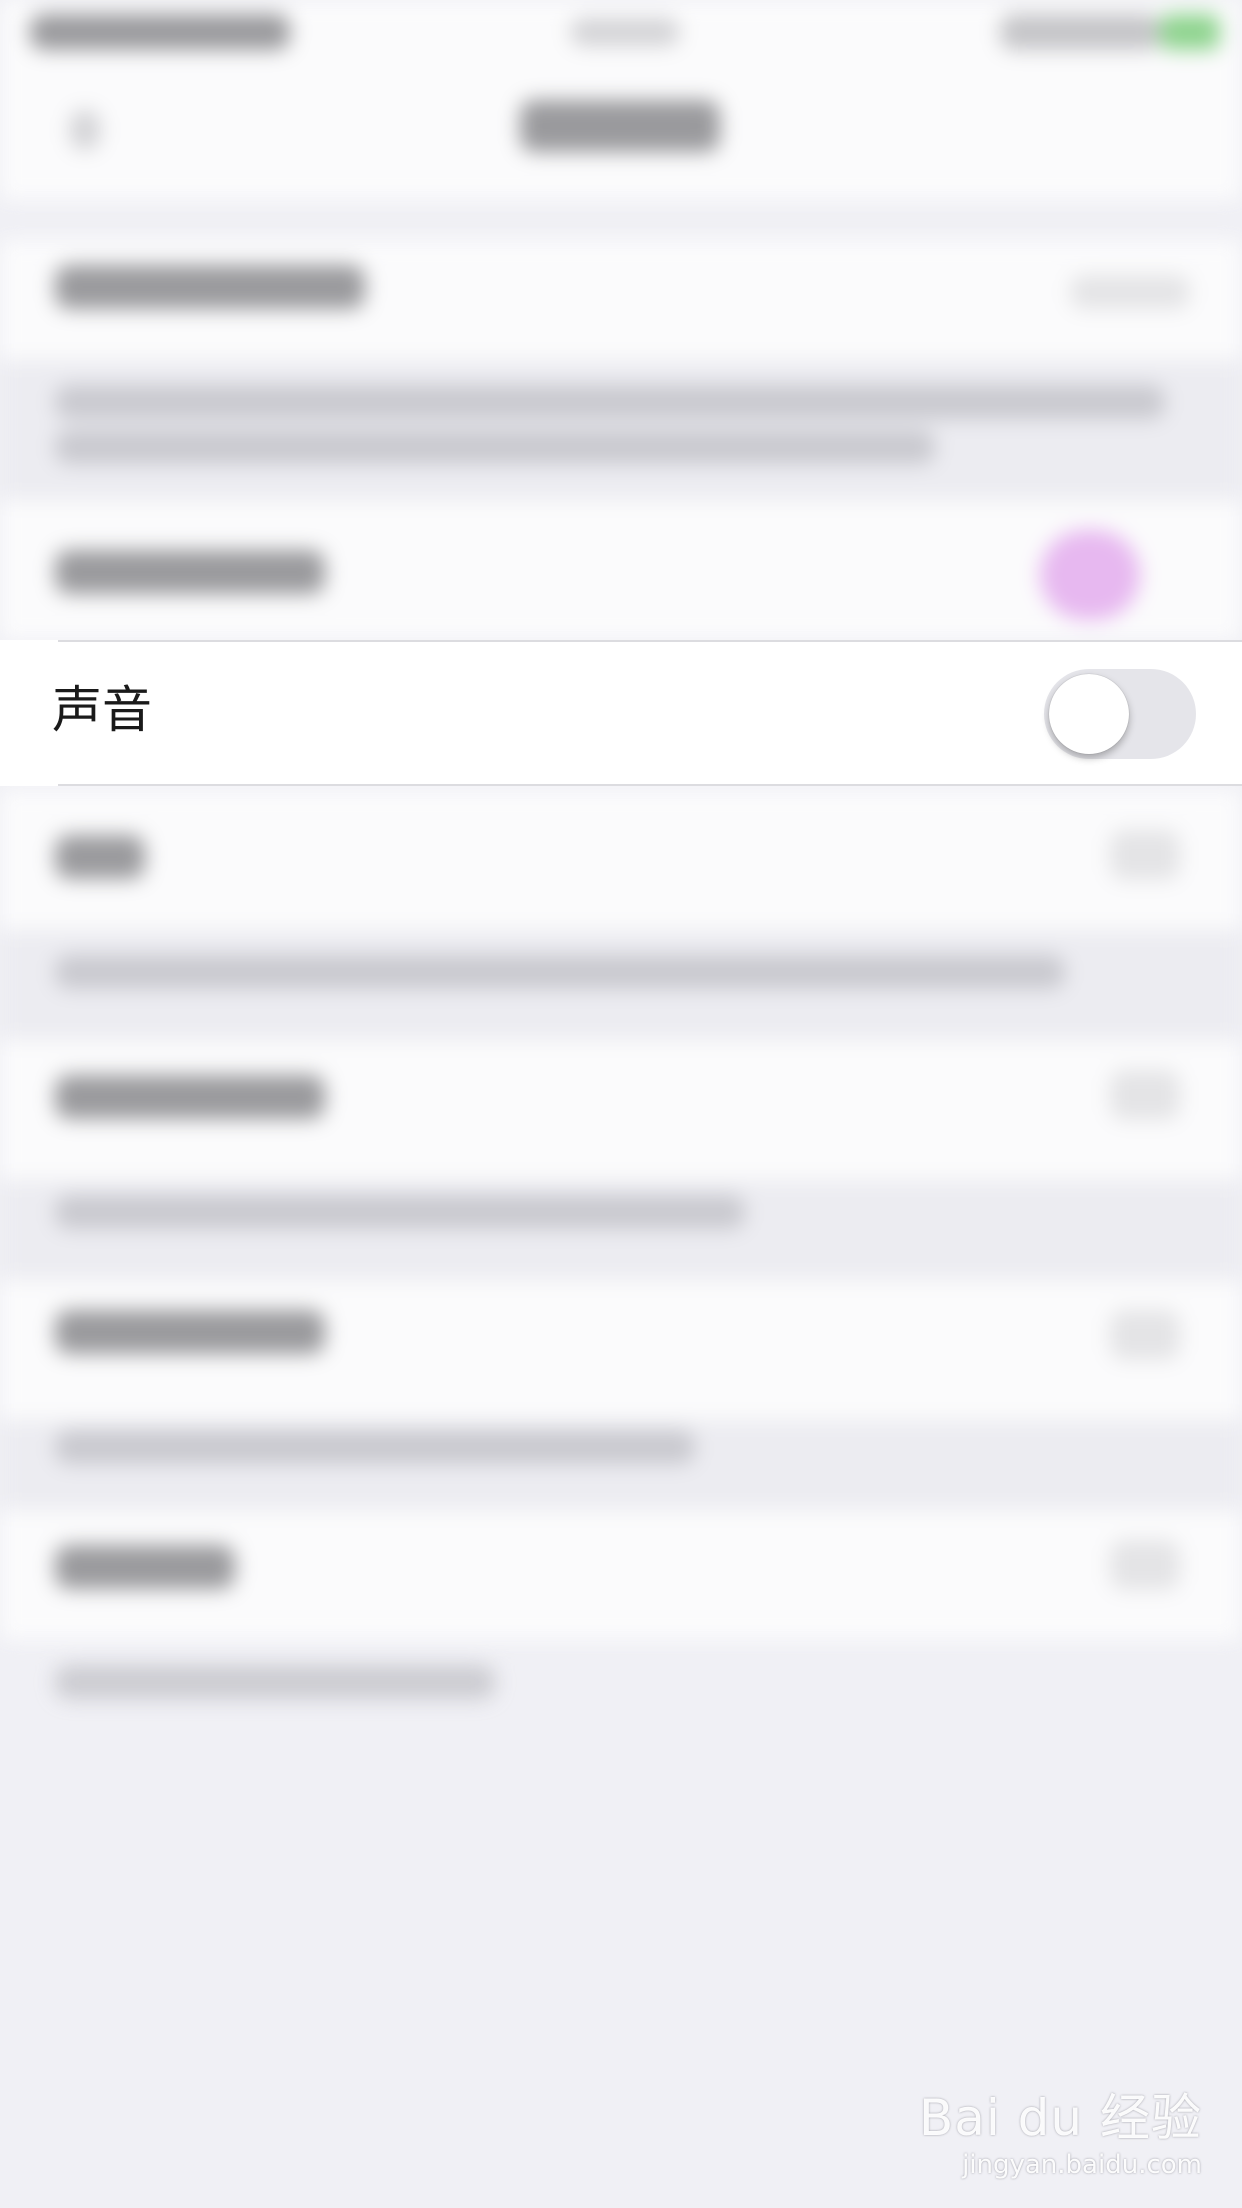 This screenshot has height=2208, width=1242. I want to click on watermark-logo: Bai du 经验, so click(1060, 2118).